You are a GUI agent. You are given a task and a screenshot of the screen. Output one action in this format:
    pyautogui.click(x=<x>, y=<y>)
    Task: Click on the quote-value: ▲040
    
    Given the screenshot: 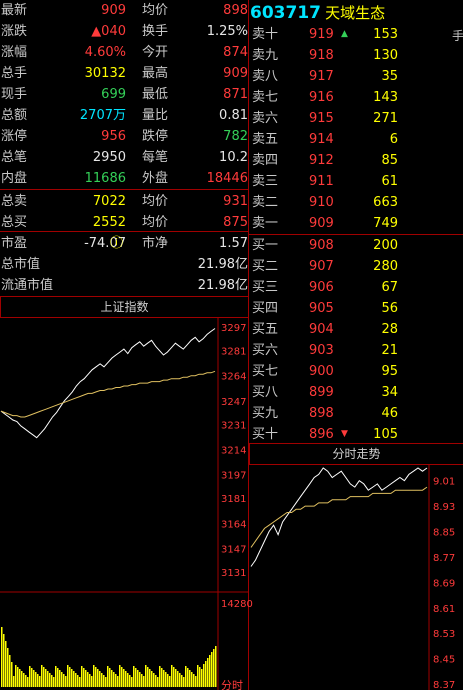 What is the action you would take?
    pyautogui.click(x=108, y=31)
    